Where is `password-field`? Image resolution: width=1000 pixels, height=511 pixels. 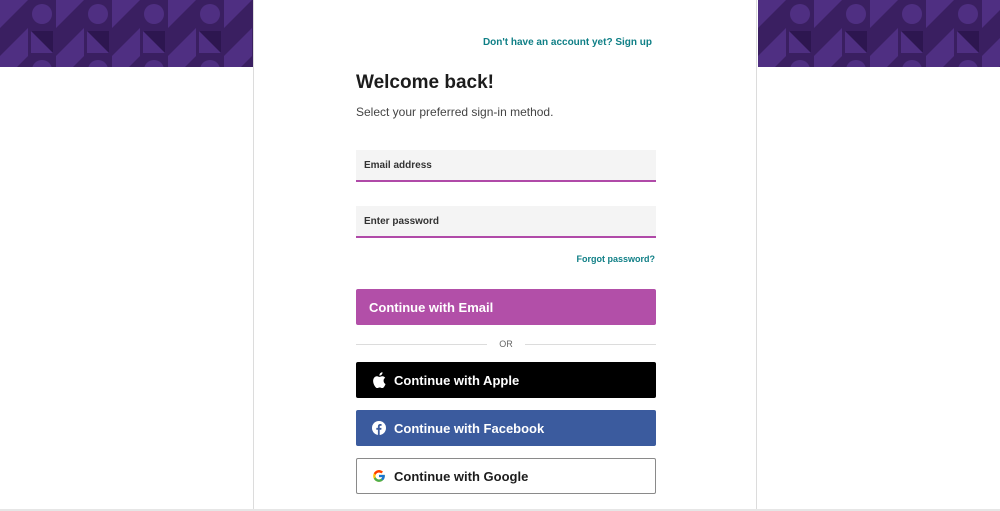 password-field is located at coordinates (506, 222).